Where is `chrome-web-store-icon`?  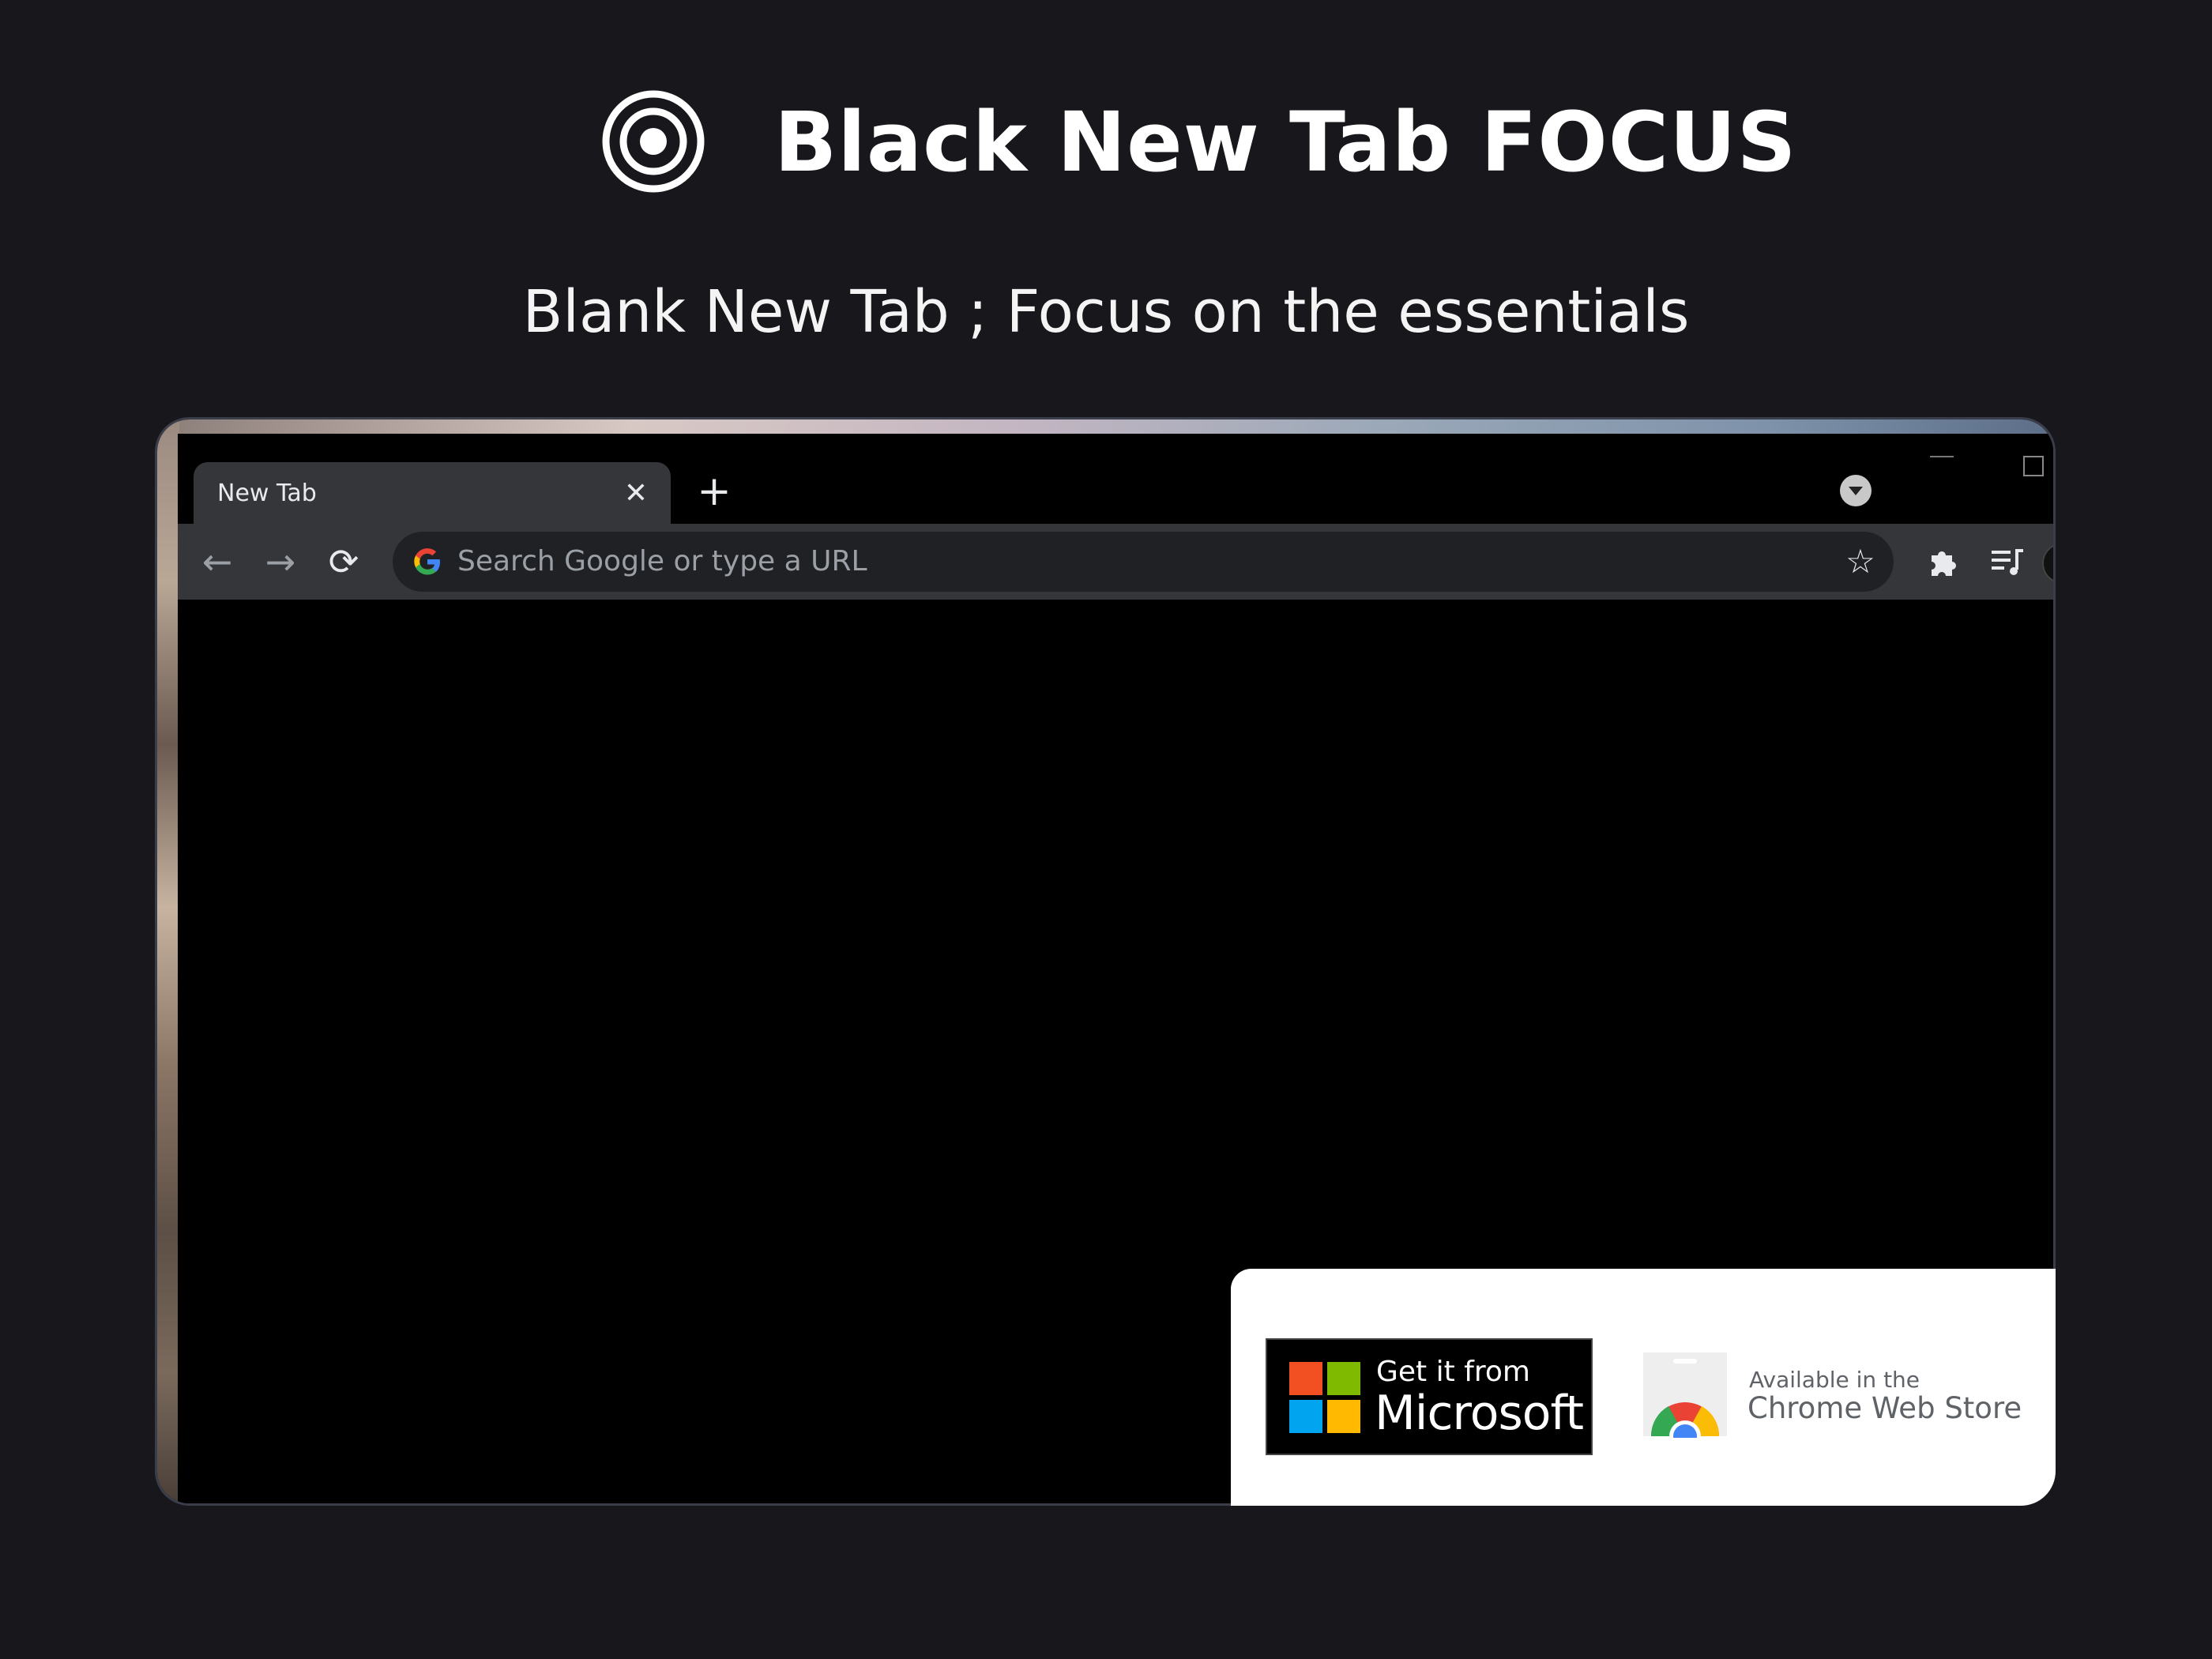
chrome-web-store-icon is located at coordinates (1685, 1395).